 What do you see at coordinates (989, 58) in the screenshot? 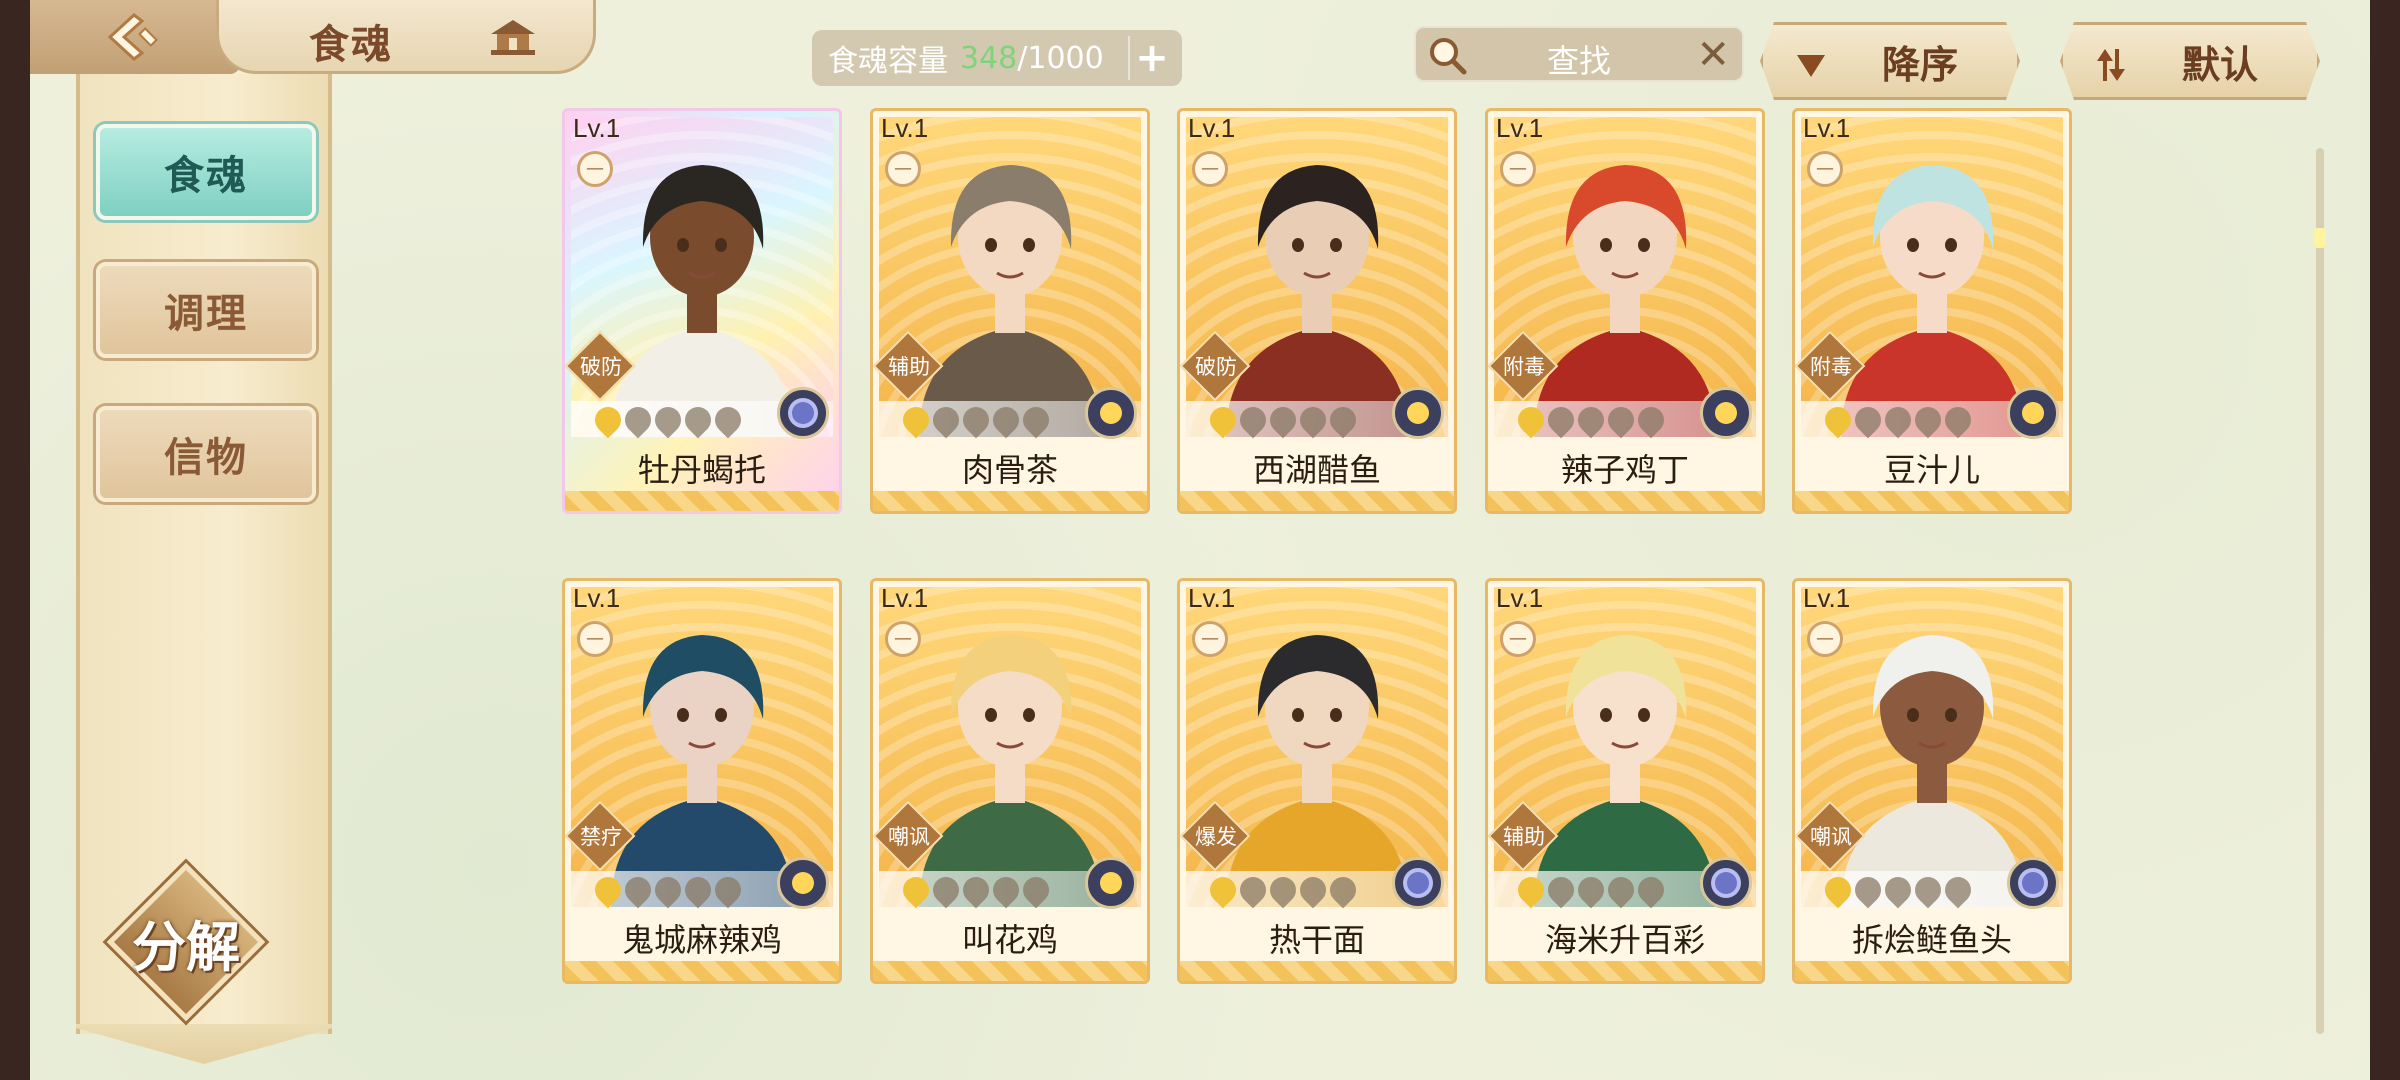
I see `capacity-current: 348` at bounding box center [989, 58].